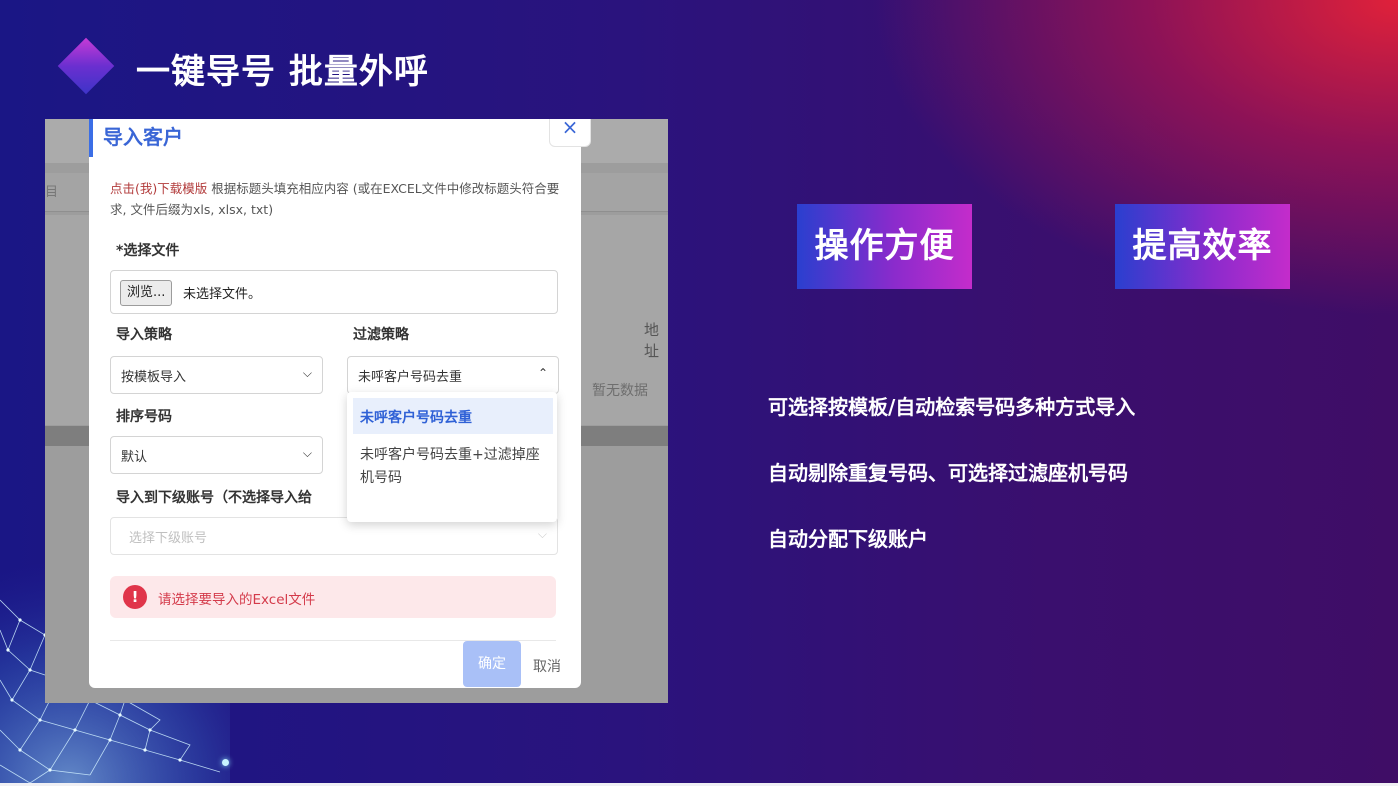  Describe the element at coordinates (848, 539) in the screenshot. I see `feature-sub-account: 自动分配下级账户` at that location.